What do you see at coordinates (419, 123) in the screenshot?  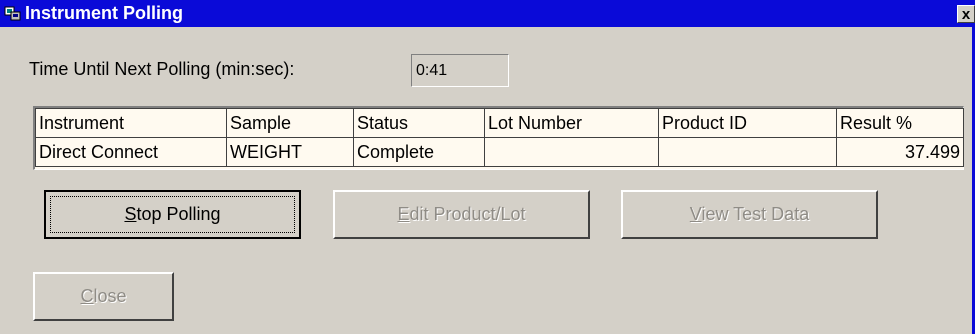 I see `column-header-status: Status` at bounding box center [419, 123].